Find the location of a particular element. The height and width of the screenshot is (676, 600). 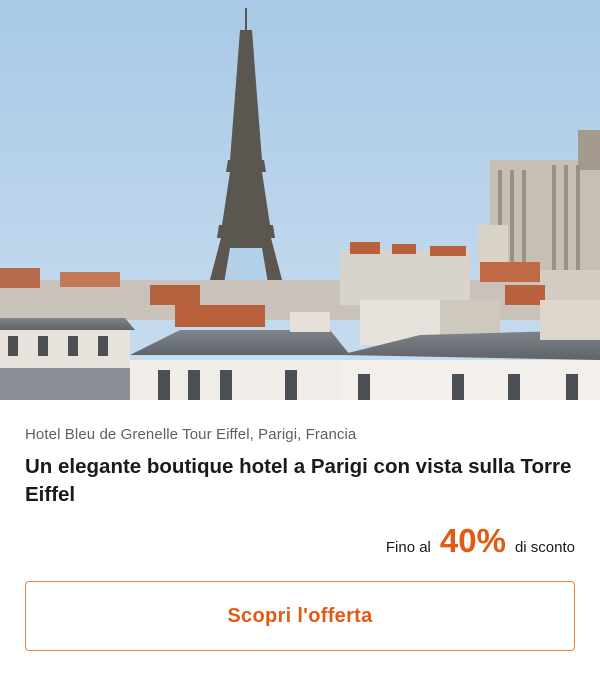

discount-prefix: Fino al is located at coordinates (408, 547).